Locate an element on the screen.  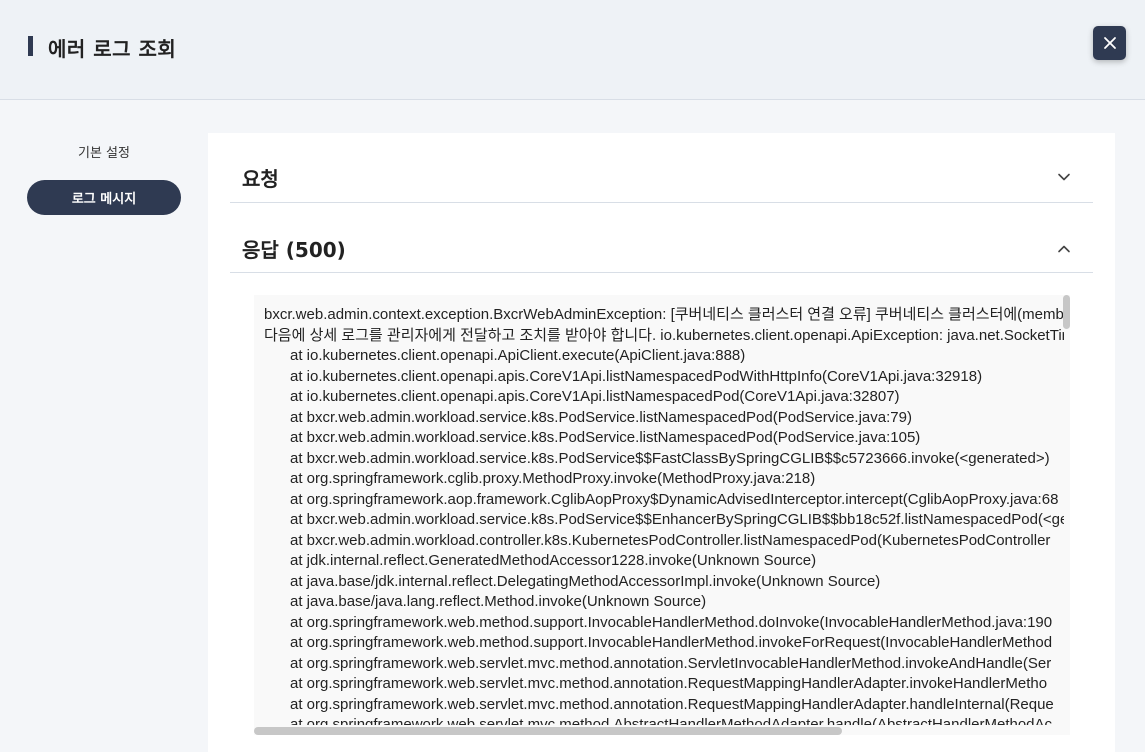
close-button is located at coordinates (1109, 43).